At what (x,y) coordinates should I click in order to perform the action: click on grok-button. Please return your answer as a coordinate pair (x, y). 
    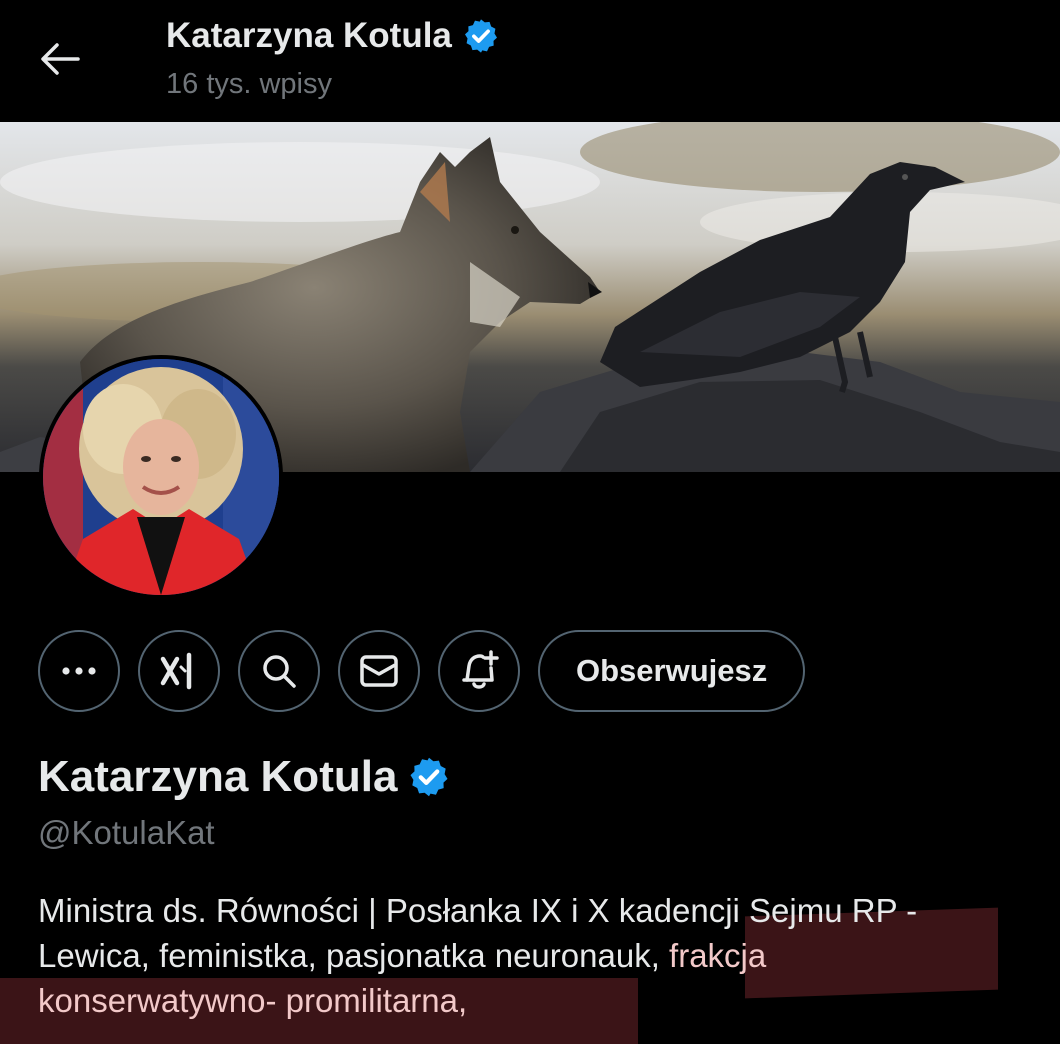
    Looking at the image, I should click on (179, 671).